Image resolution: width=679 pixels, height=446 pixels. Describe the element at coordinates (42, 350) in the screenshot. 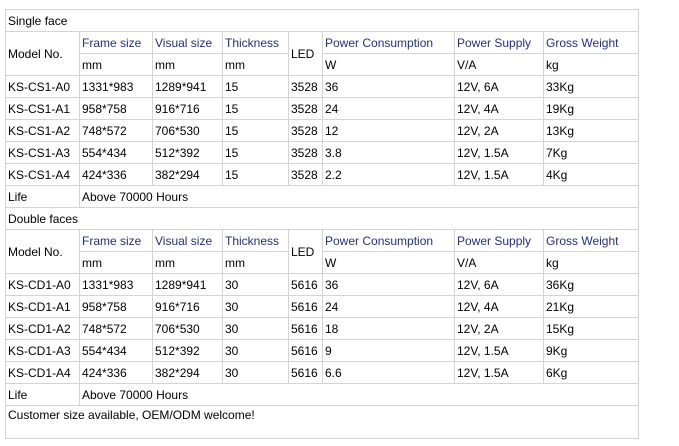

I see `cell-model: KS-CD1-A3` at that location.